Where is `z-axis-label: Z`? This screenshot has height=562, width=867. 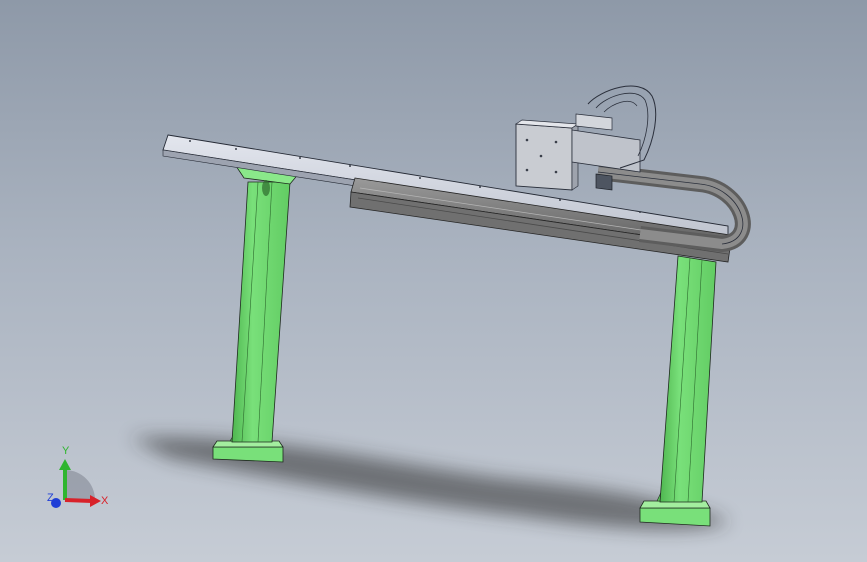 z-axis-label: Z is located at coordinates (50, 498).